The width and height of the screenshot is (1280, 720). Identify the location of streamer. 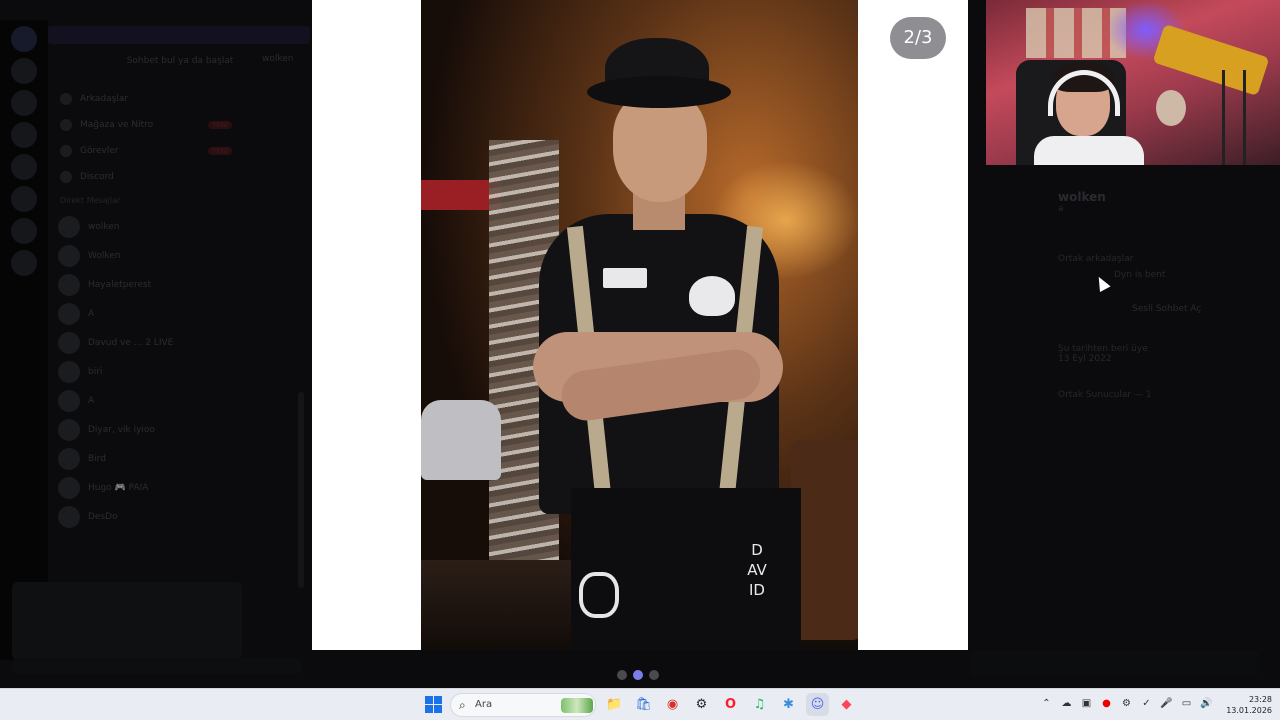
(1085, 113).